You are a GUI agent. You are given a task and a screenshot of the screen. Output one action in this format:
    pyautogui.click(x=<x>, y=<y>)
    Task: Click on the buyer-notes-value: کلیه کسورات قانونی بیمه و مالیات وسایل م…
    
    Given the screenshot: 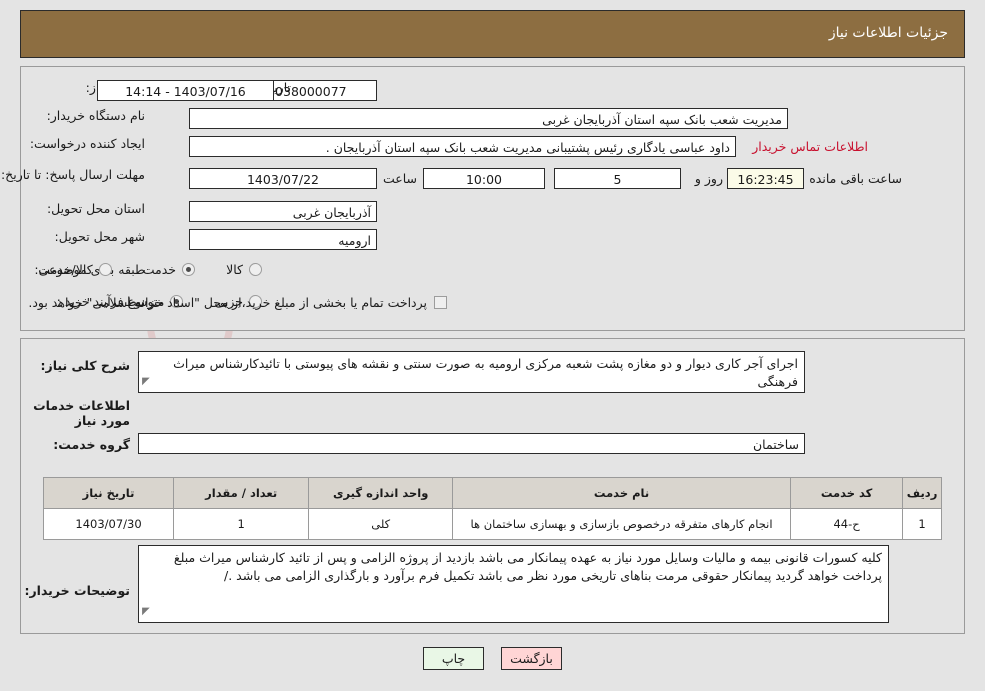 What is the action you would take?
    pyautogui.click(x=527, y=566)
    